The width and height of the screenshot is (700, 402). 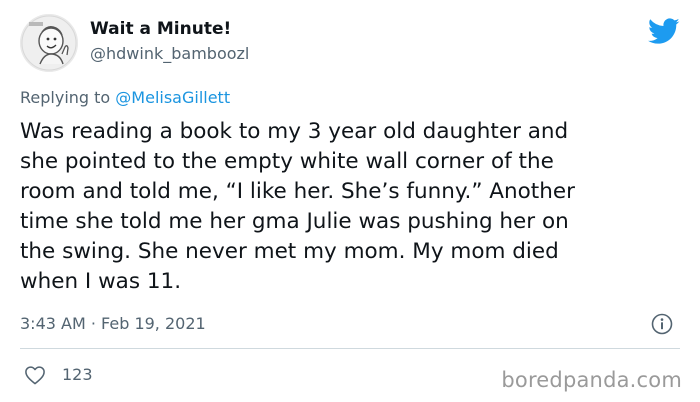 What do you see at coordinates (169, 54) in the screenshot?
I see `author-handle: @hdwink_bamboozl` at bounding box center [169, 54].